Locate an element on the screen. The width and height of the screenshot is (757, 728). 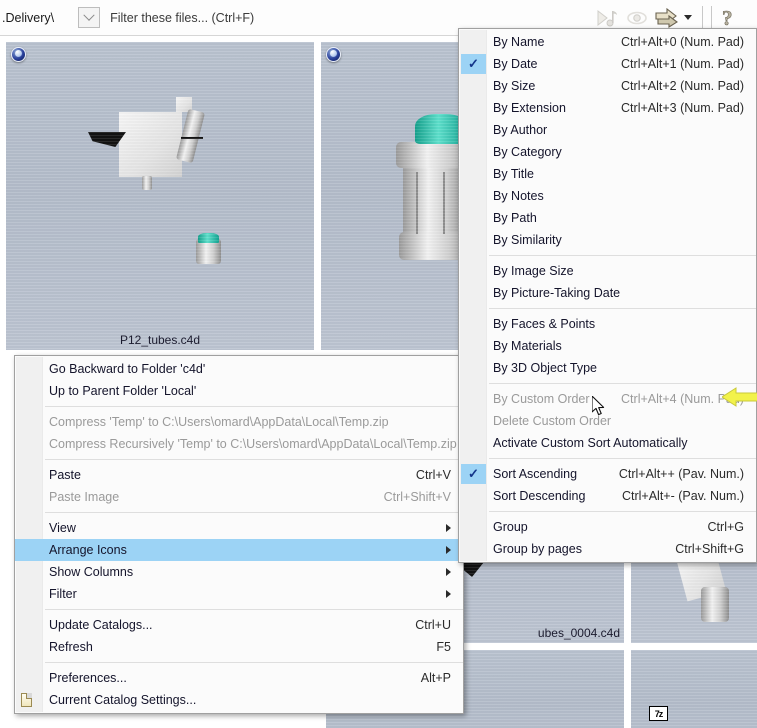
submenu-item-by-3d-object-type: By 3D Object Type is located at coordinates (607, 368).